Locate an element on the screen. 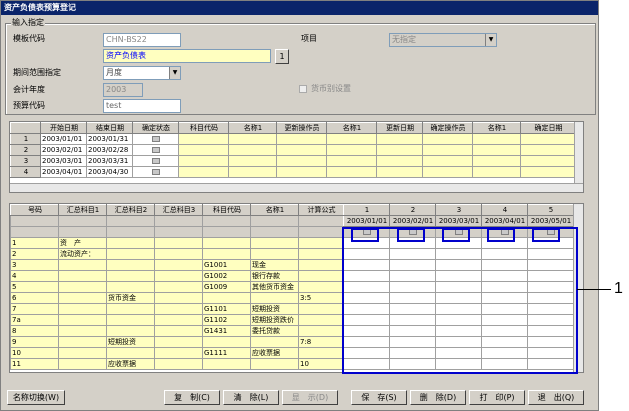 This screenshot has width=629, height=411. col-header: 确定操作员 is located at coordinates (447, 128).